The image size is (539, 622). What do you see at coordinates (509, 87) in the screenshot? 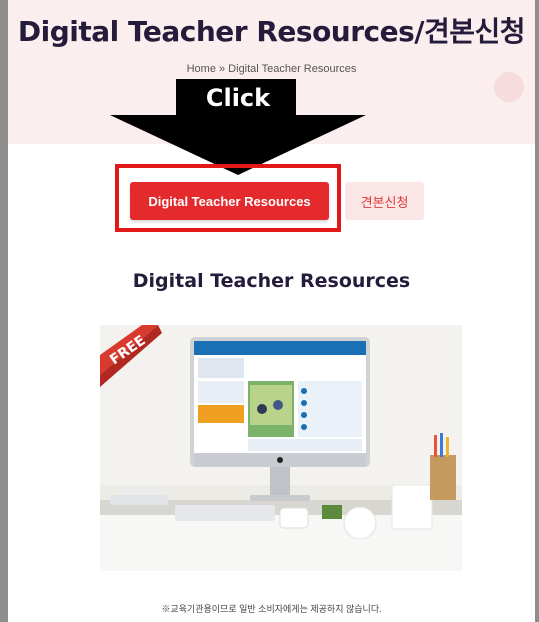
I see `decorative-circle` at bounding box center [509, 87].